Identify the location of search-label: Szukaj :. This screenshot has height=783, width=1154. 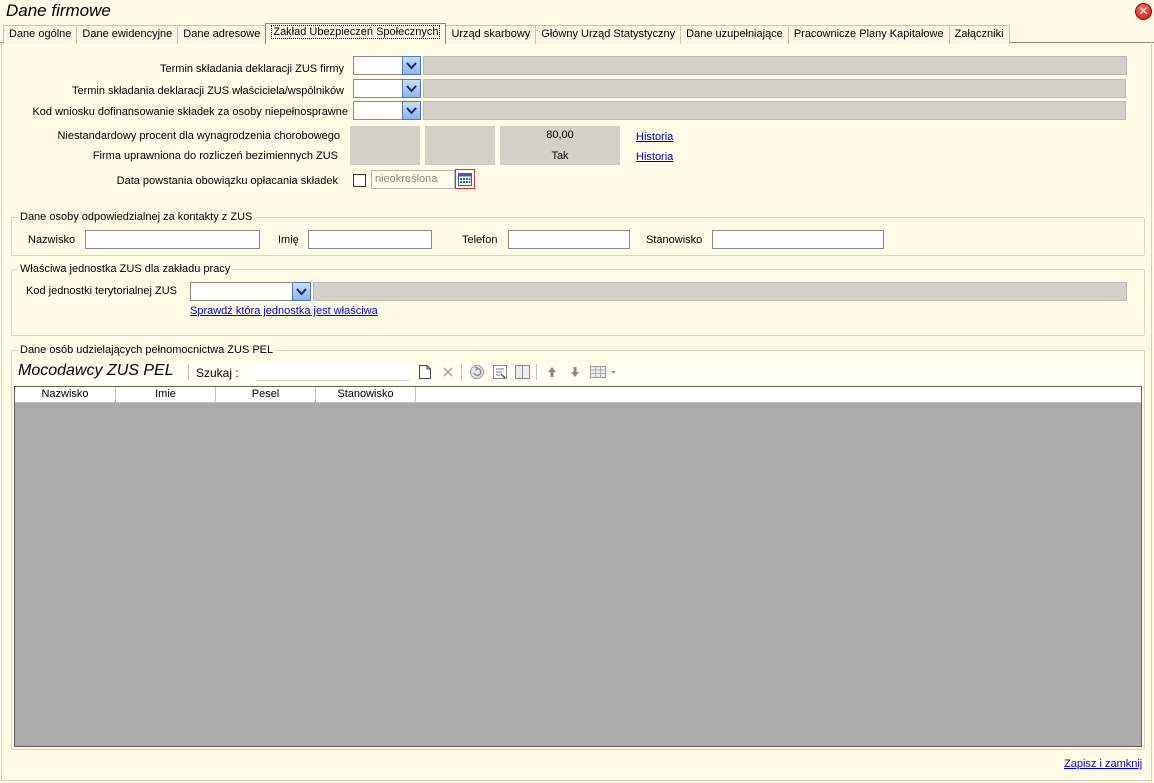
(217, 373).